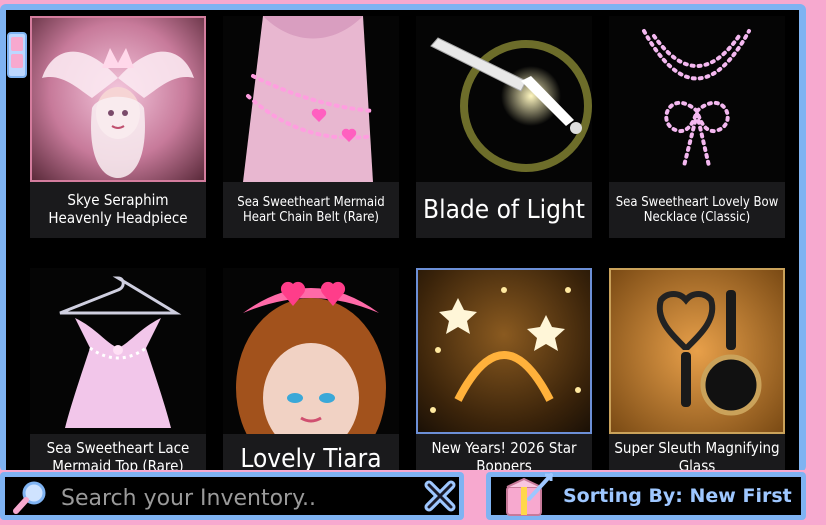 This screenshot has height=525, width=826. I want to click on item-label: Skye Seraphim Heavenly Headpiece, so click(118, 210).